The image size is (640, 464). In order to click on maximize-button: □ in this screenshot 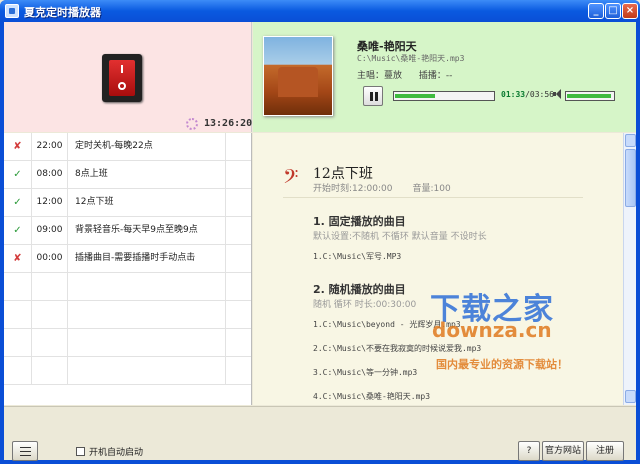, I will do `click(613, 11)`.